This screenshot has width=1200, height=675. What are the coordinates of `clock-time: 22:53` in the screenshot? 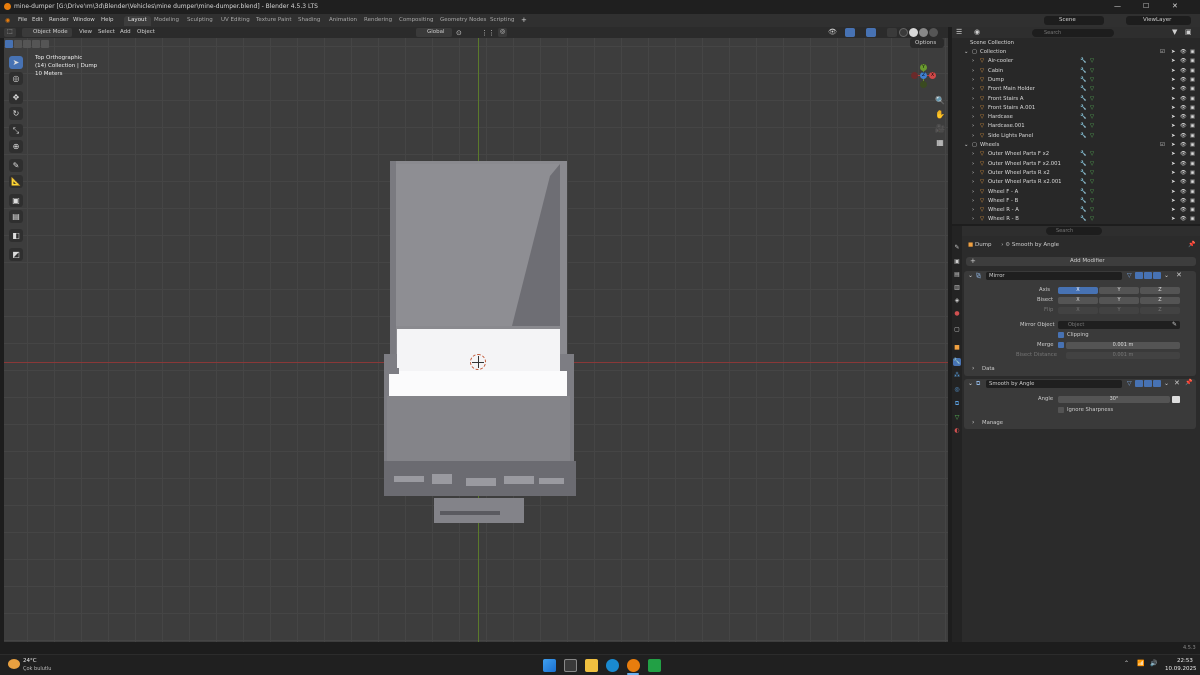 It's located at (1185, 661).